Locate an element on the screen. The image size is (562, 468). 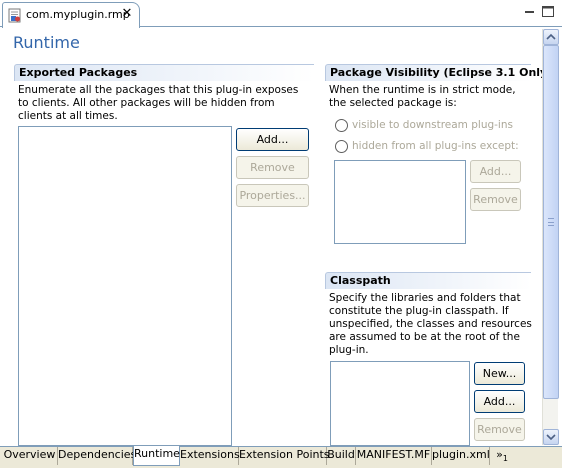
vertical-scrollbar is located at coordinates (550, 237).